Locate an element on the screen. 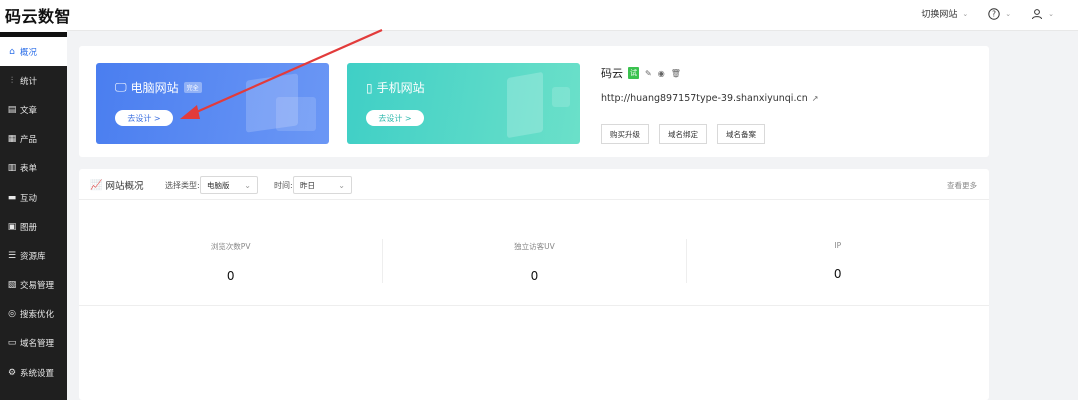  trade-icon: ▧ is located at coordinates (12, 285).